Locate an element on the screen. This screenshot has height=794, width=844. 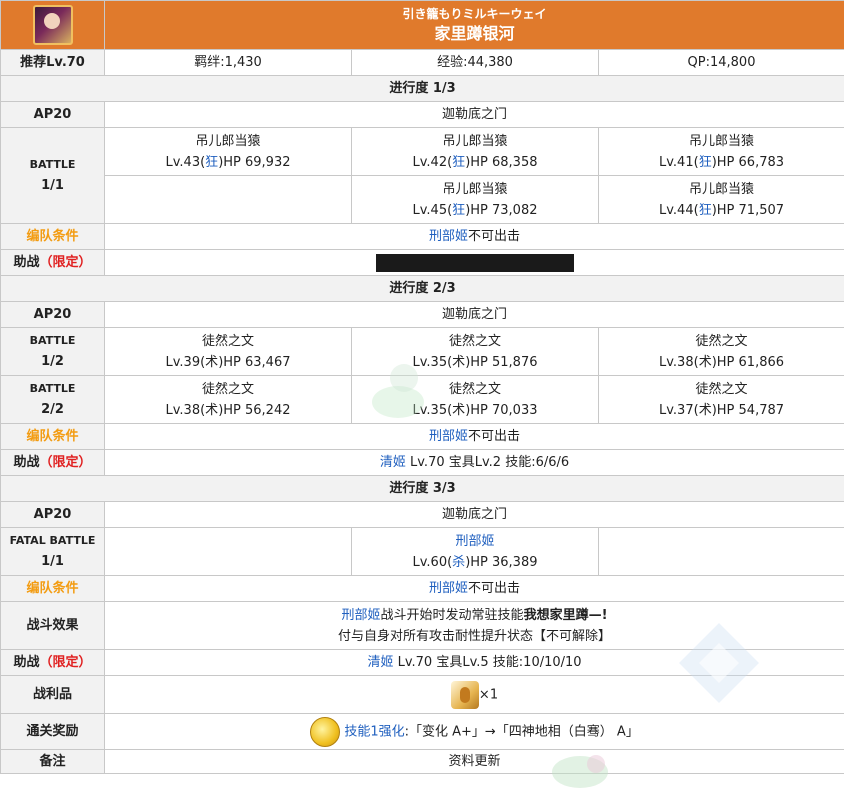
ap-row-3: AP20 迦勒底之门 is located at coordinates (422, 514).